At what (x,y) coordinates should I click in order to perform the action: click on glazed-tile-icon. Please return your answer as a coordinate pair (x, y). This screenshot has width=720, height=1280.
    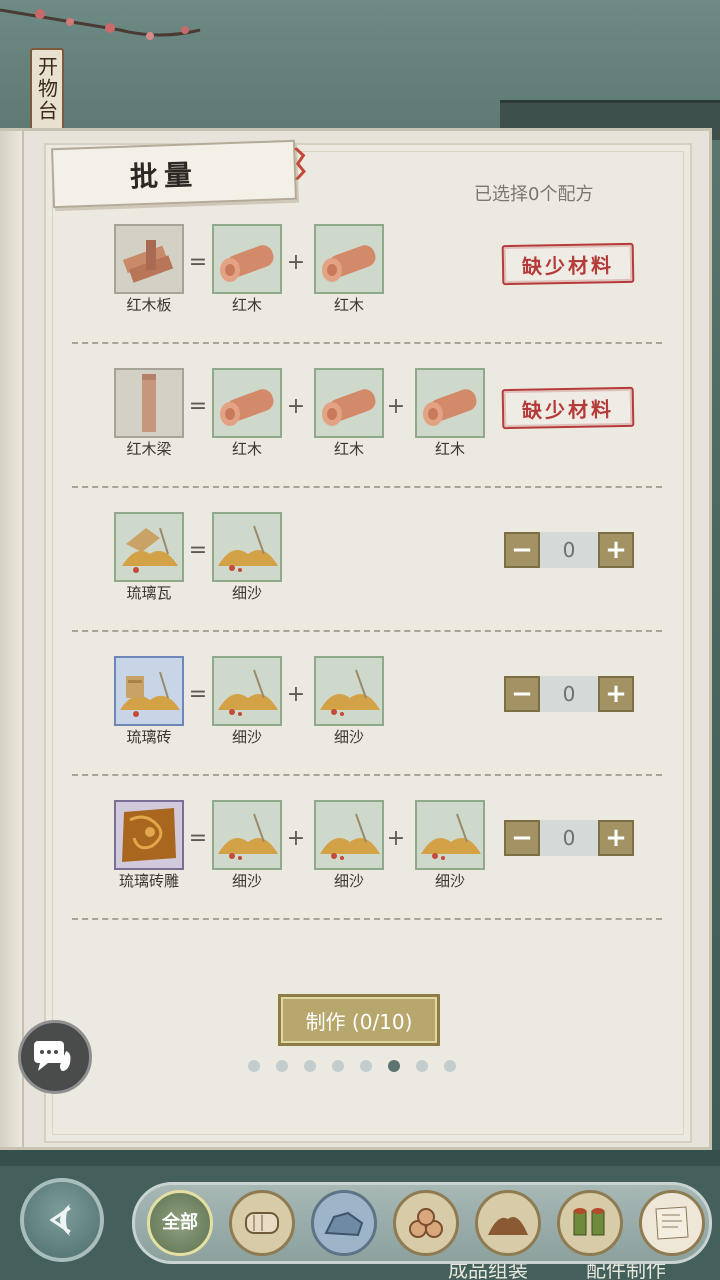
    Looking at the image, I should click on (150, 550).